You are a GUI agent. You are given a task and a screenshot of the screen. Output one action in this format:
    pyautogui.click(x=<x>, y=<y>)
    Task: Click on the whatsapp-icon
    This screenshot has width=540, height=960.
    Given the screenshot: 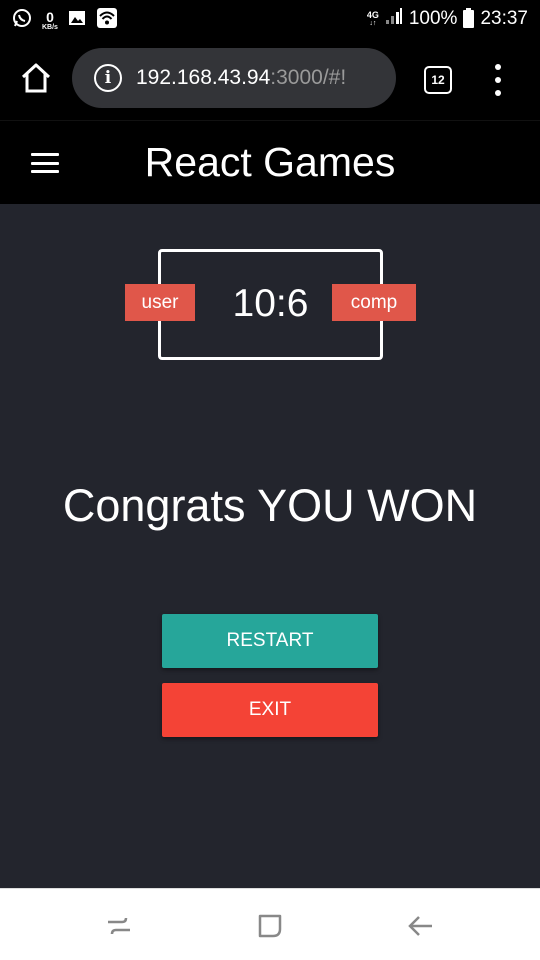 What is the action you would take?
    pyautogui.click(x=22, y=20)
    